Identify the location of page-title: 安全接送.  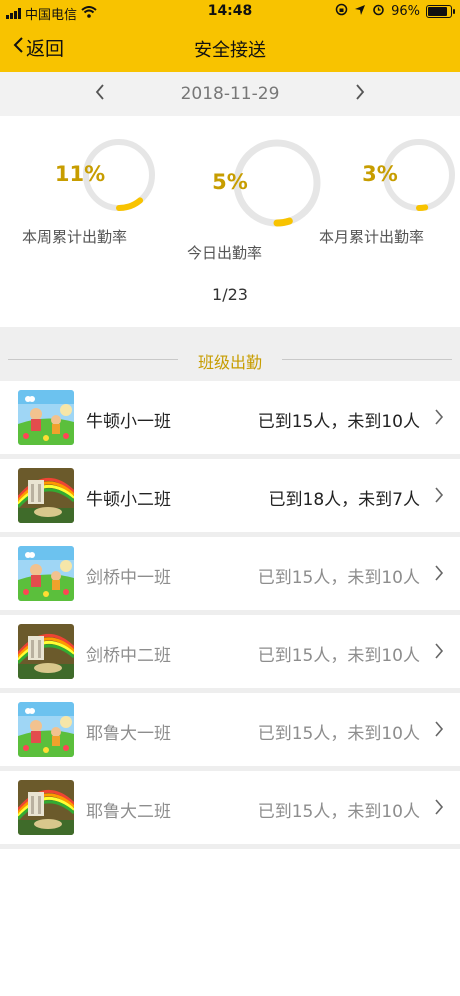
(230, 50).